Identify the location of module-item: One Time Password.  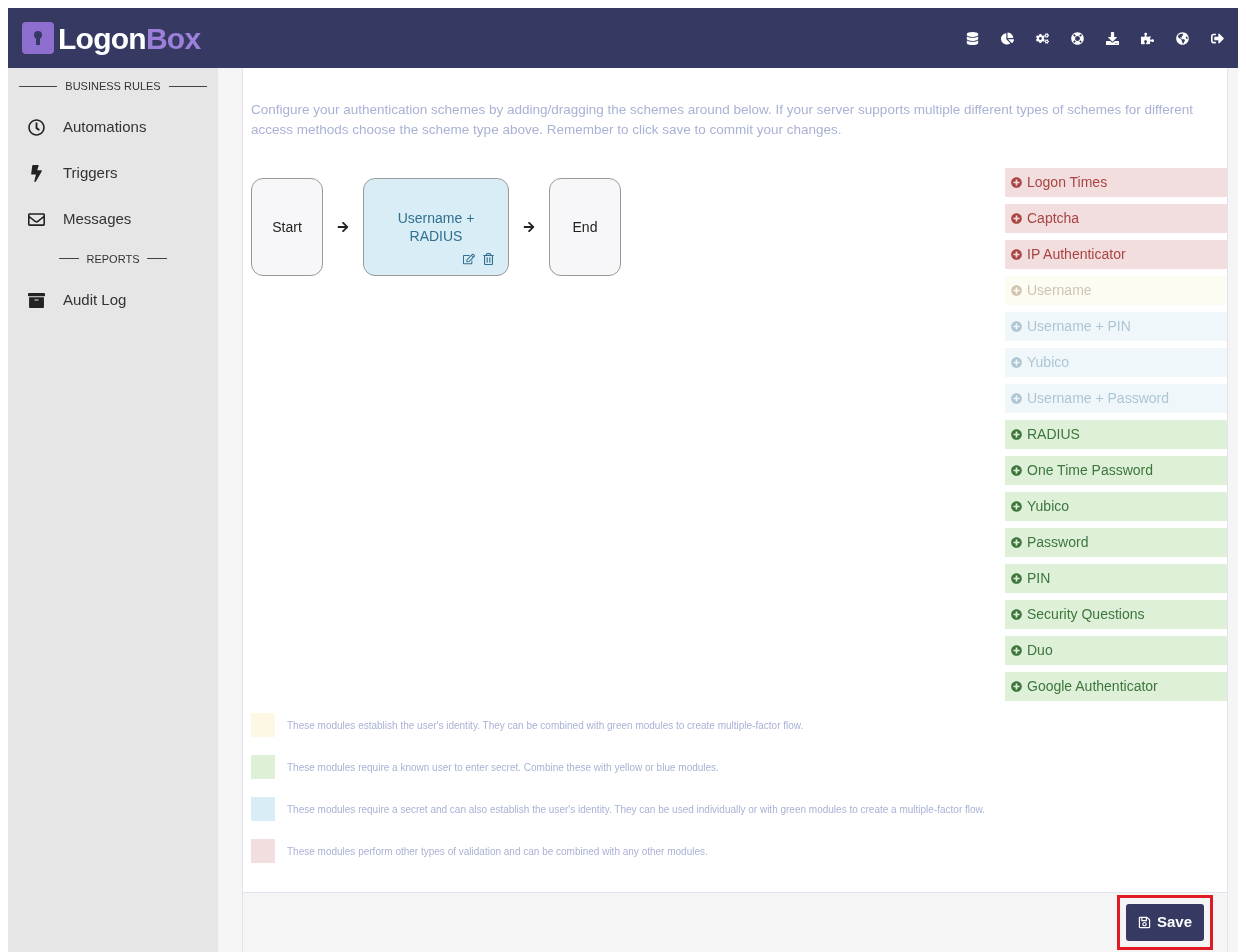
(1116, 470).